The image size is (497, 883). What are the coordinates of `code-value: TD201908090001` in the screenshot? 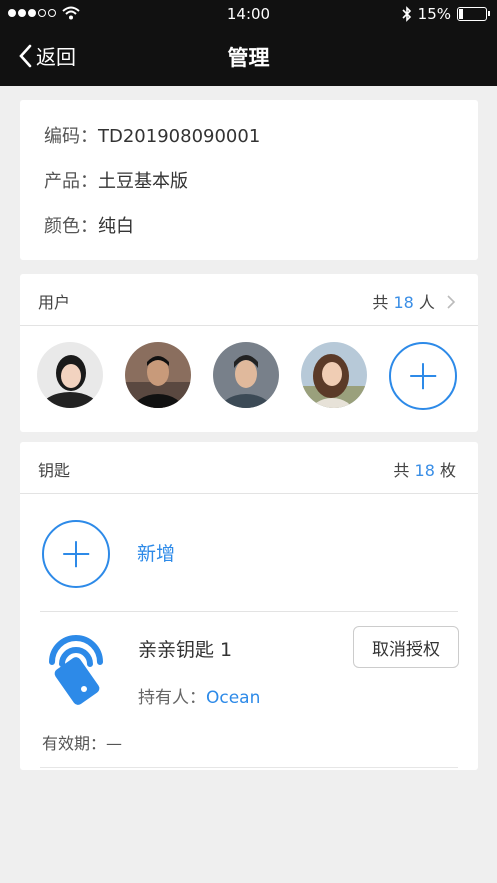 It's located at (179, 136).